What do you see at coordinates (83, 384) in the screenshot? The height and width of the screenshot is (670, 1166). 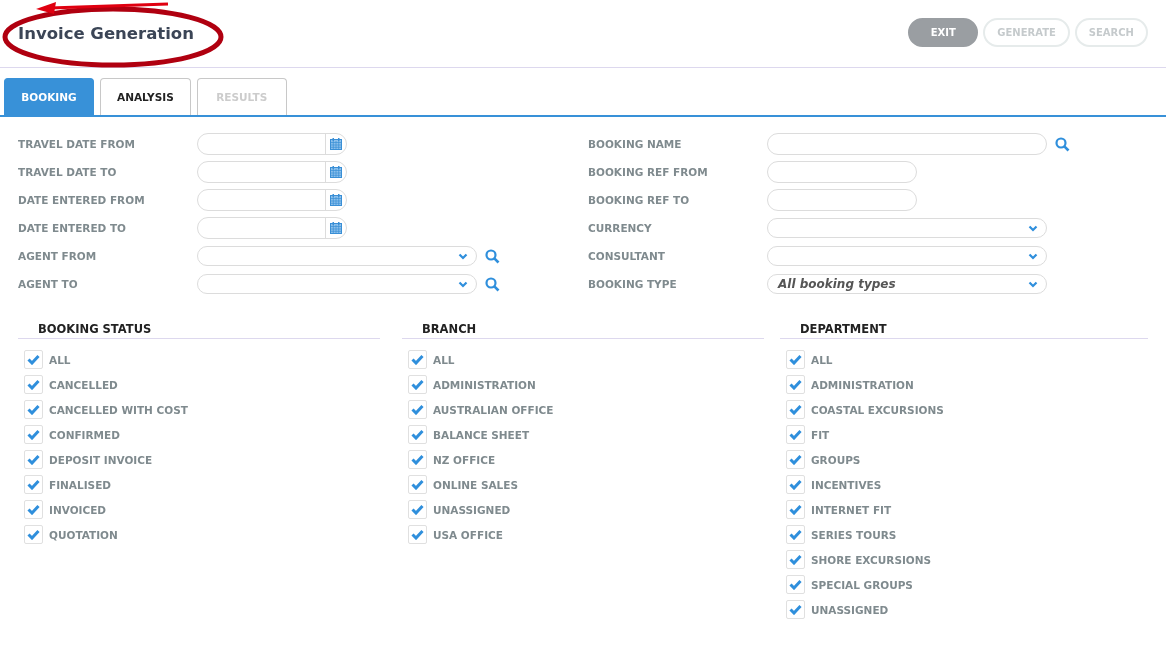 I see `checkbox-label: CANCELLED` at bounding box center [83, 384].